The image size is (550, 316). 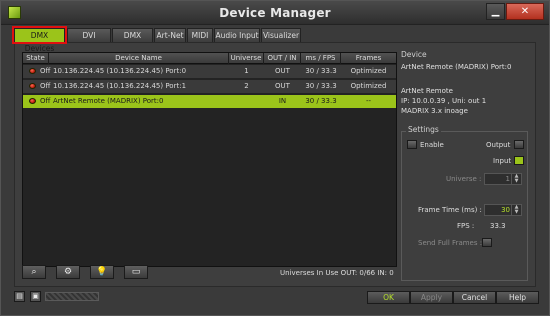 I want to click on close-button: ✕, so click(x=525, y=11).